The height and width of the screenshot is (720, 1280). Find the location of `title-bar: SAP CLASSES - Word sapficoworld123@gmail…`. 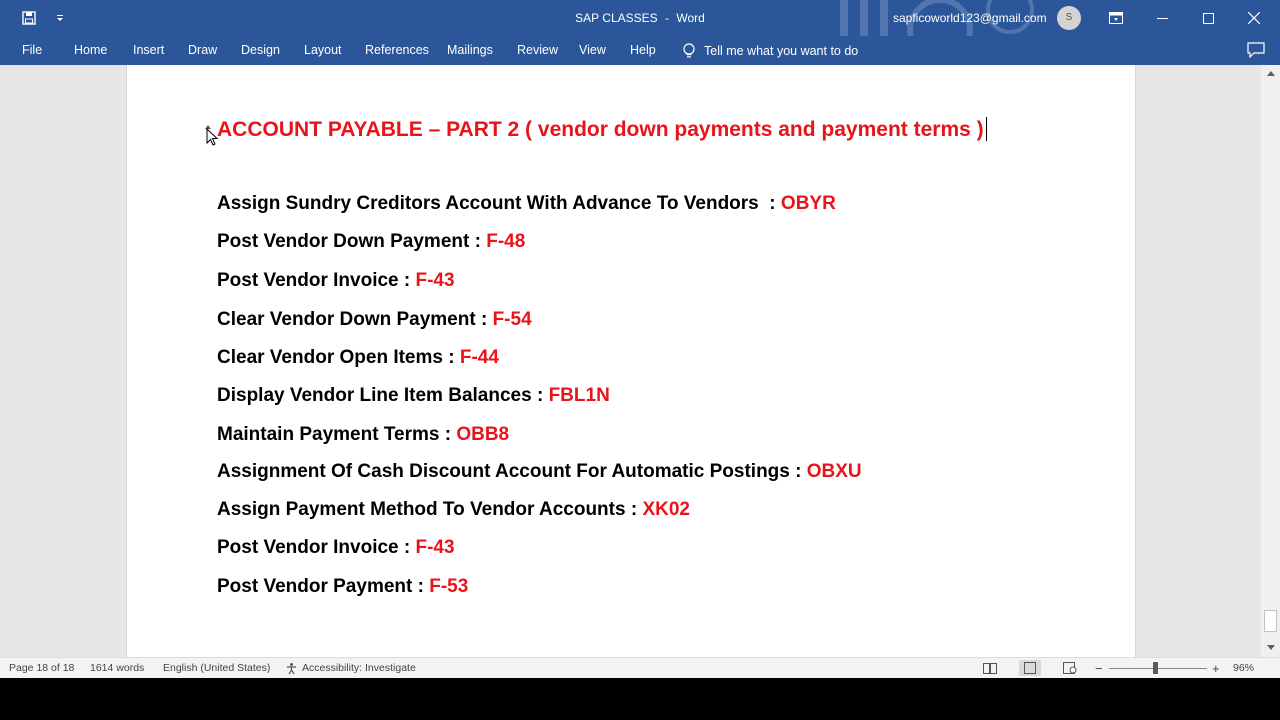

title-bar: SAP CLASSES - Word sapficoworld123@gmail… is located at coordinates (640, 18).